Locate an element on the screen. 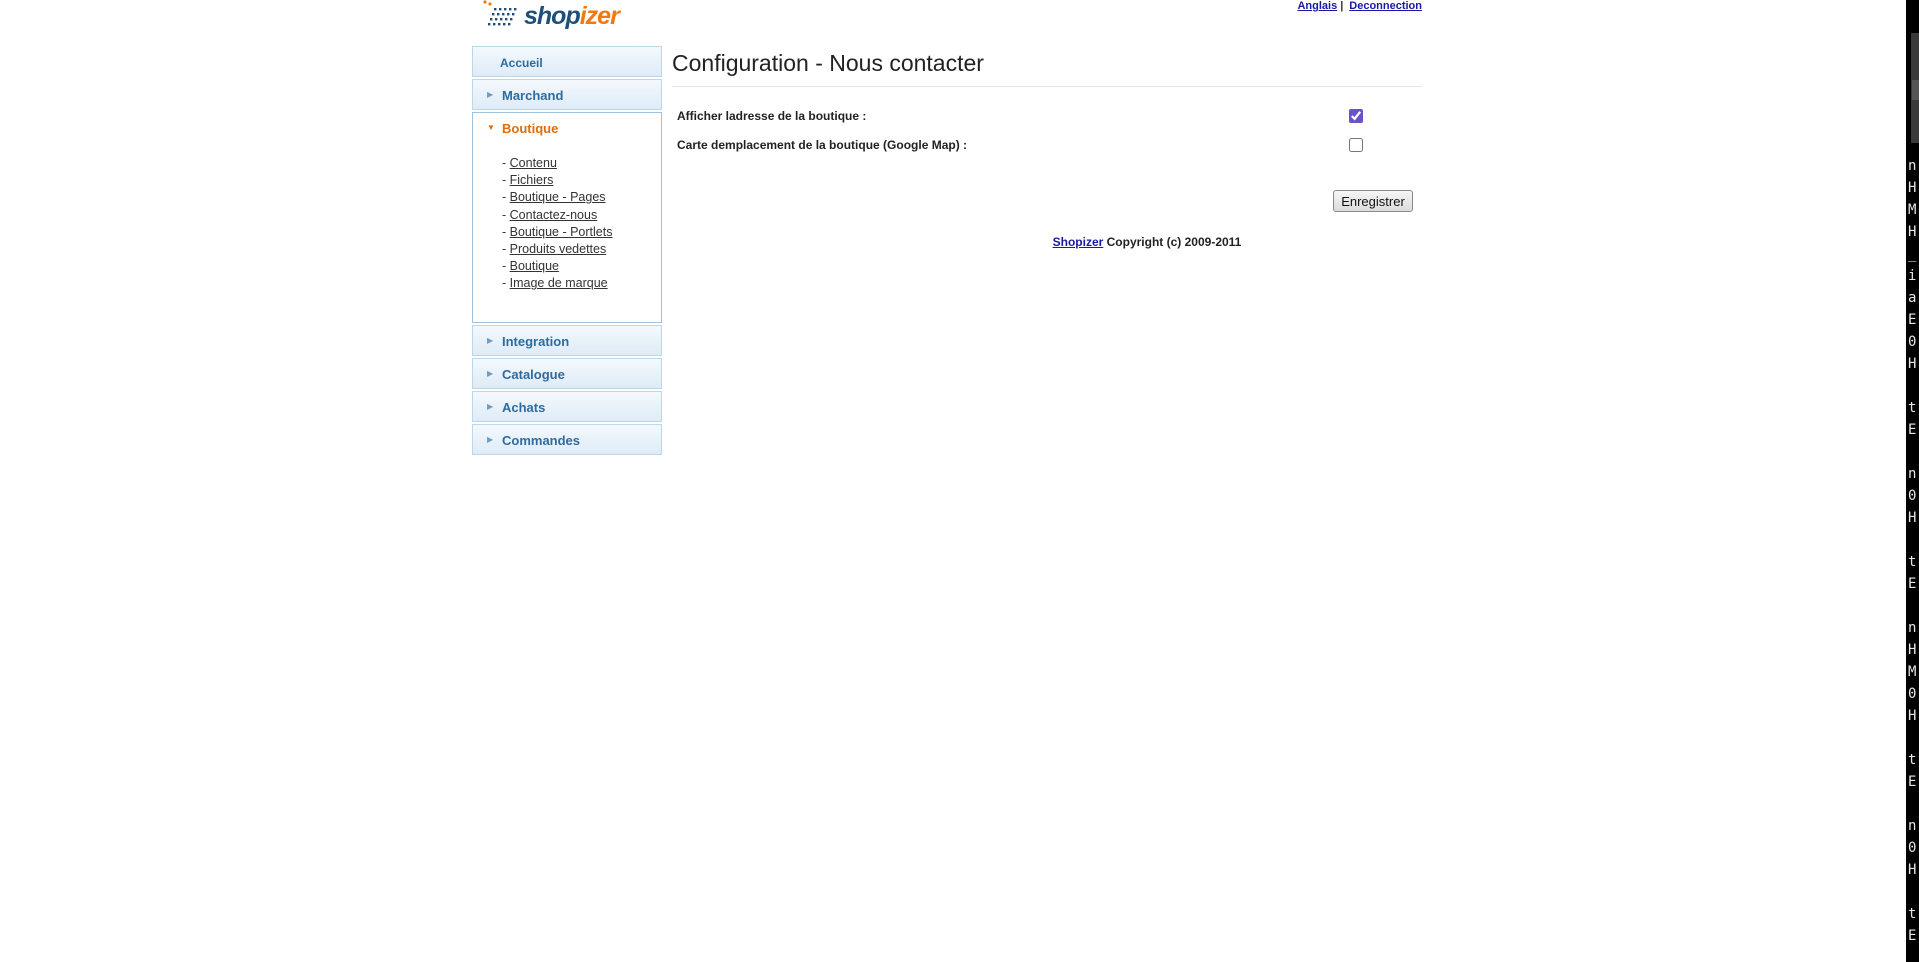 The image size is (1919, 962). sidebar-item-label: Catalogue is located at coordinates (533, 374).